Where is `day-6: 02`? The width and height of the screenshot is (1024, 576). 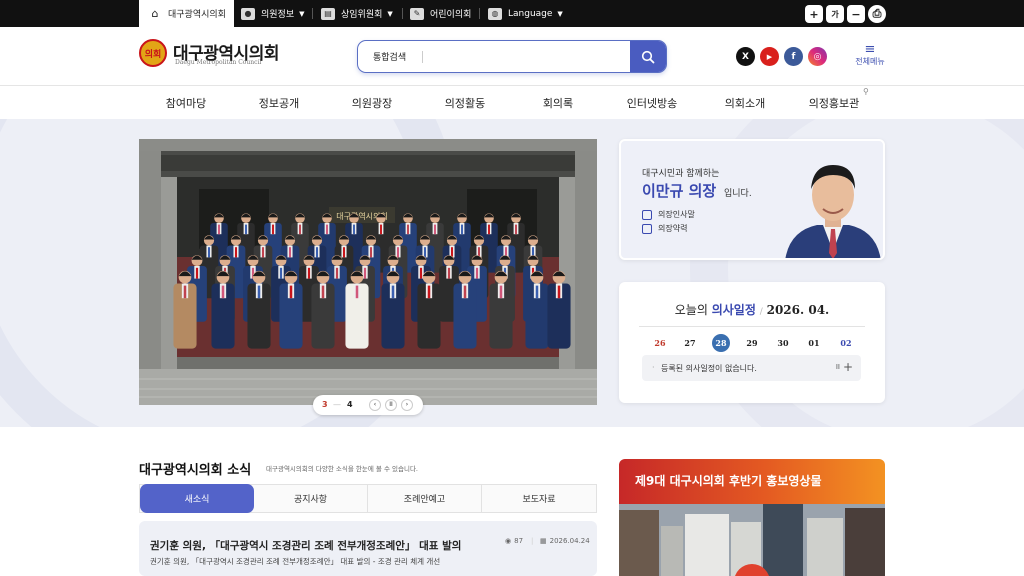
day-6: 02 is located at coordinates (846, 343).